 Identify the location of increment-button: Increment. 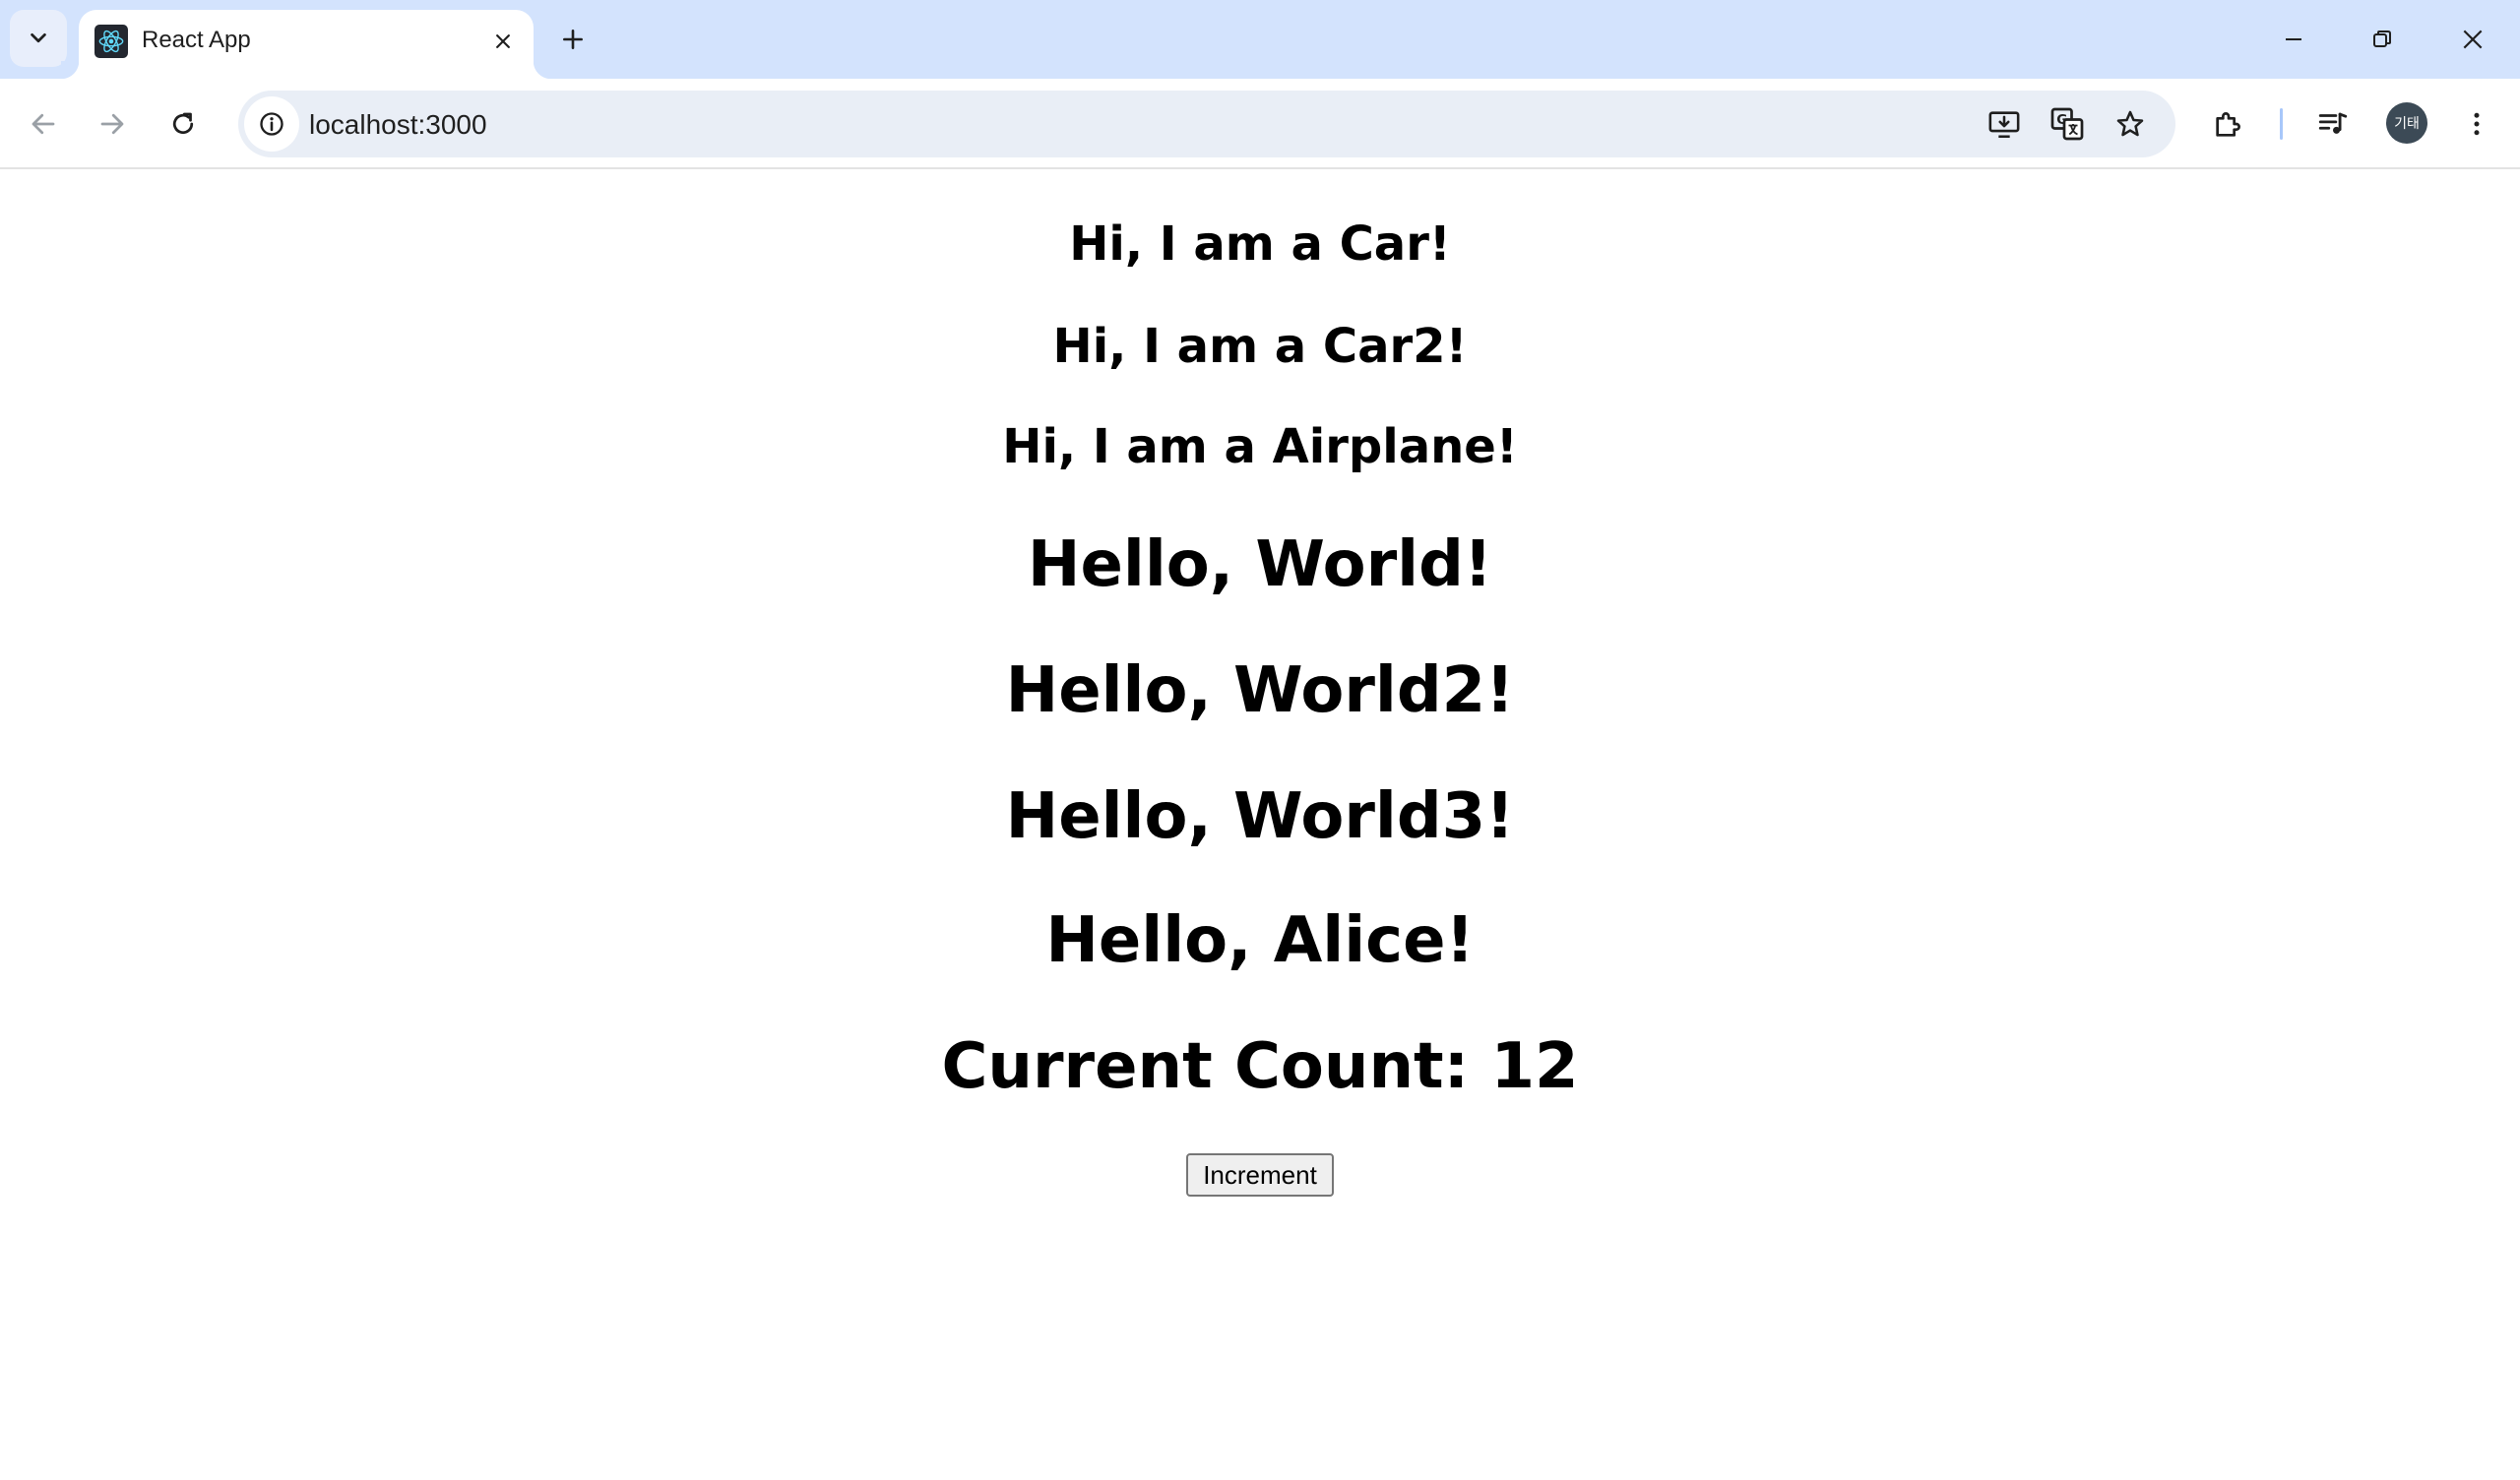
(1260, 1175).